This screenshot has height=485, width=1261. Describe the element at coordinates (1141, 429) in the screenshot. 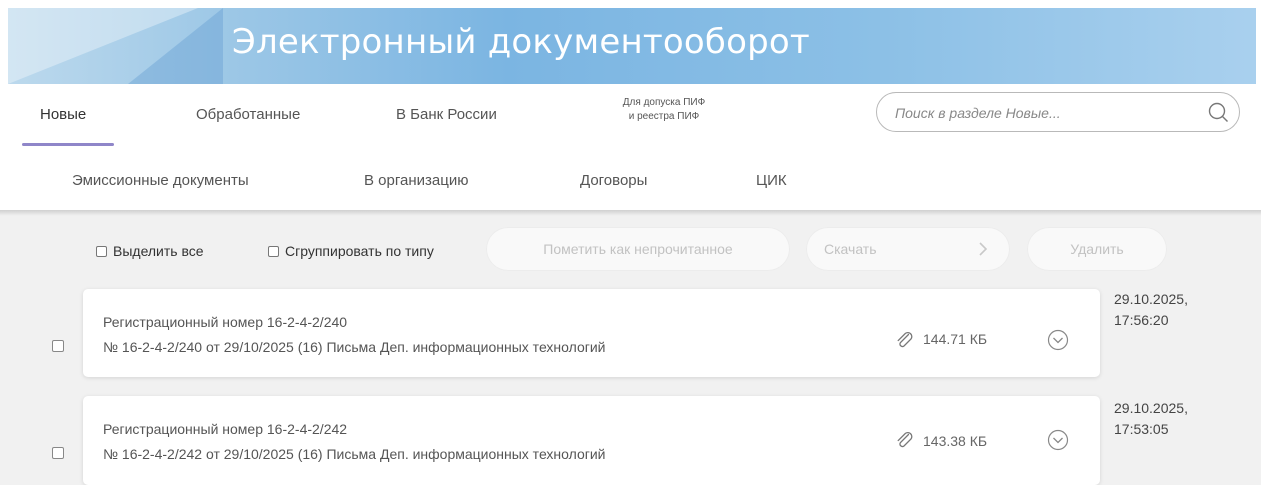

I see `document-time: 17:53:05` at that location.